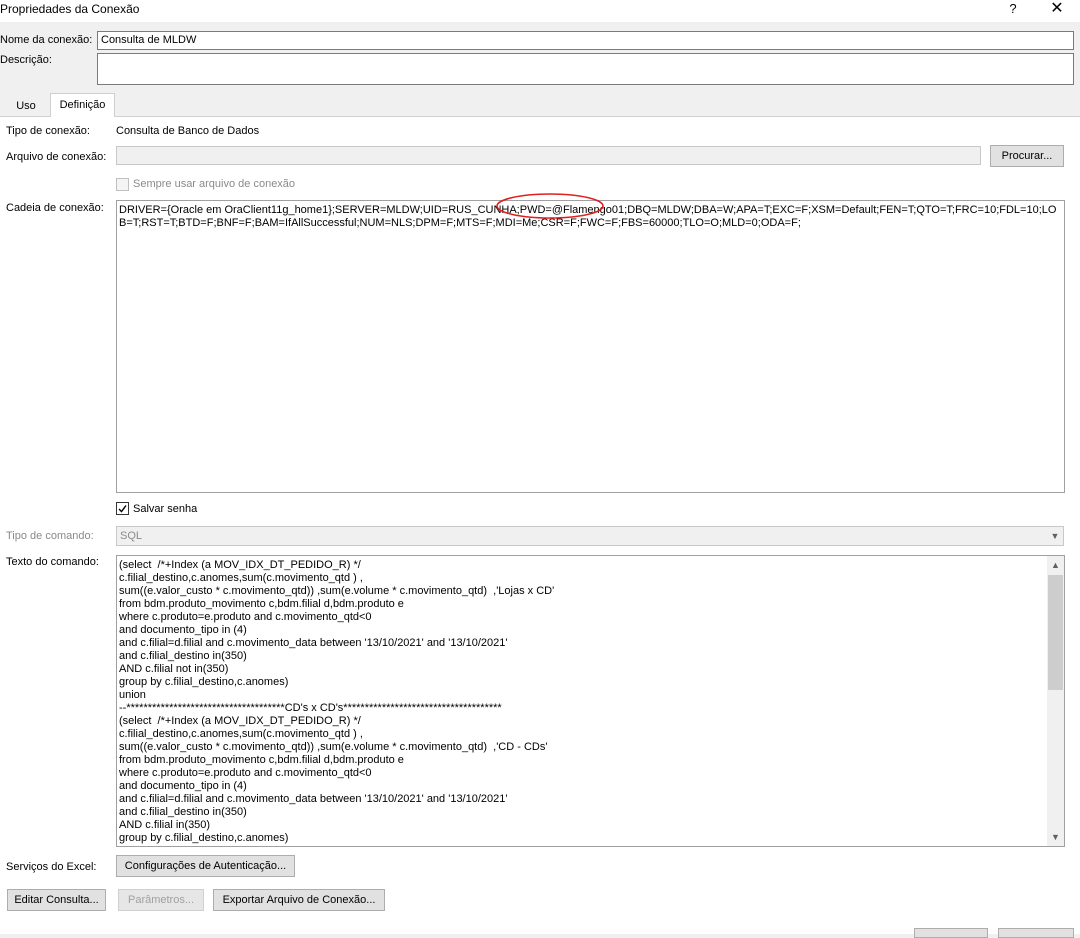  I want to click on chevron-down-icon: ▼, so click(1055, 536).